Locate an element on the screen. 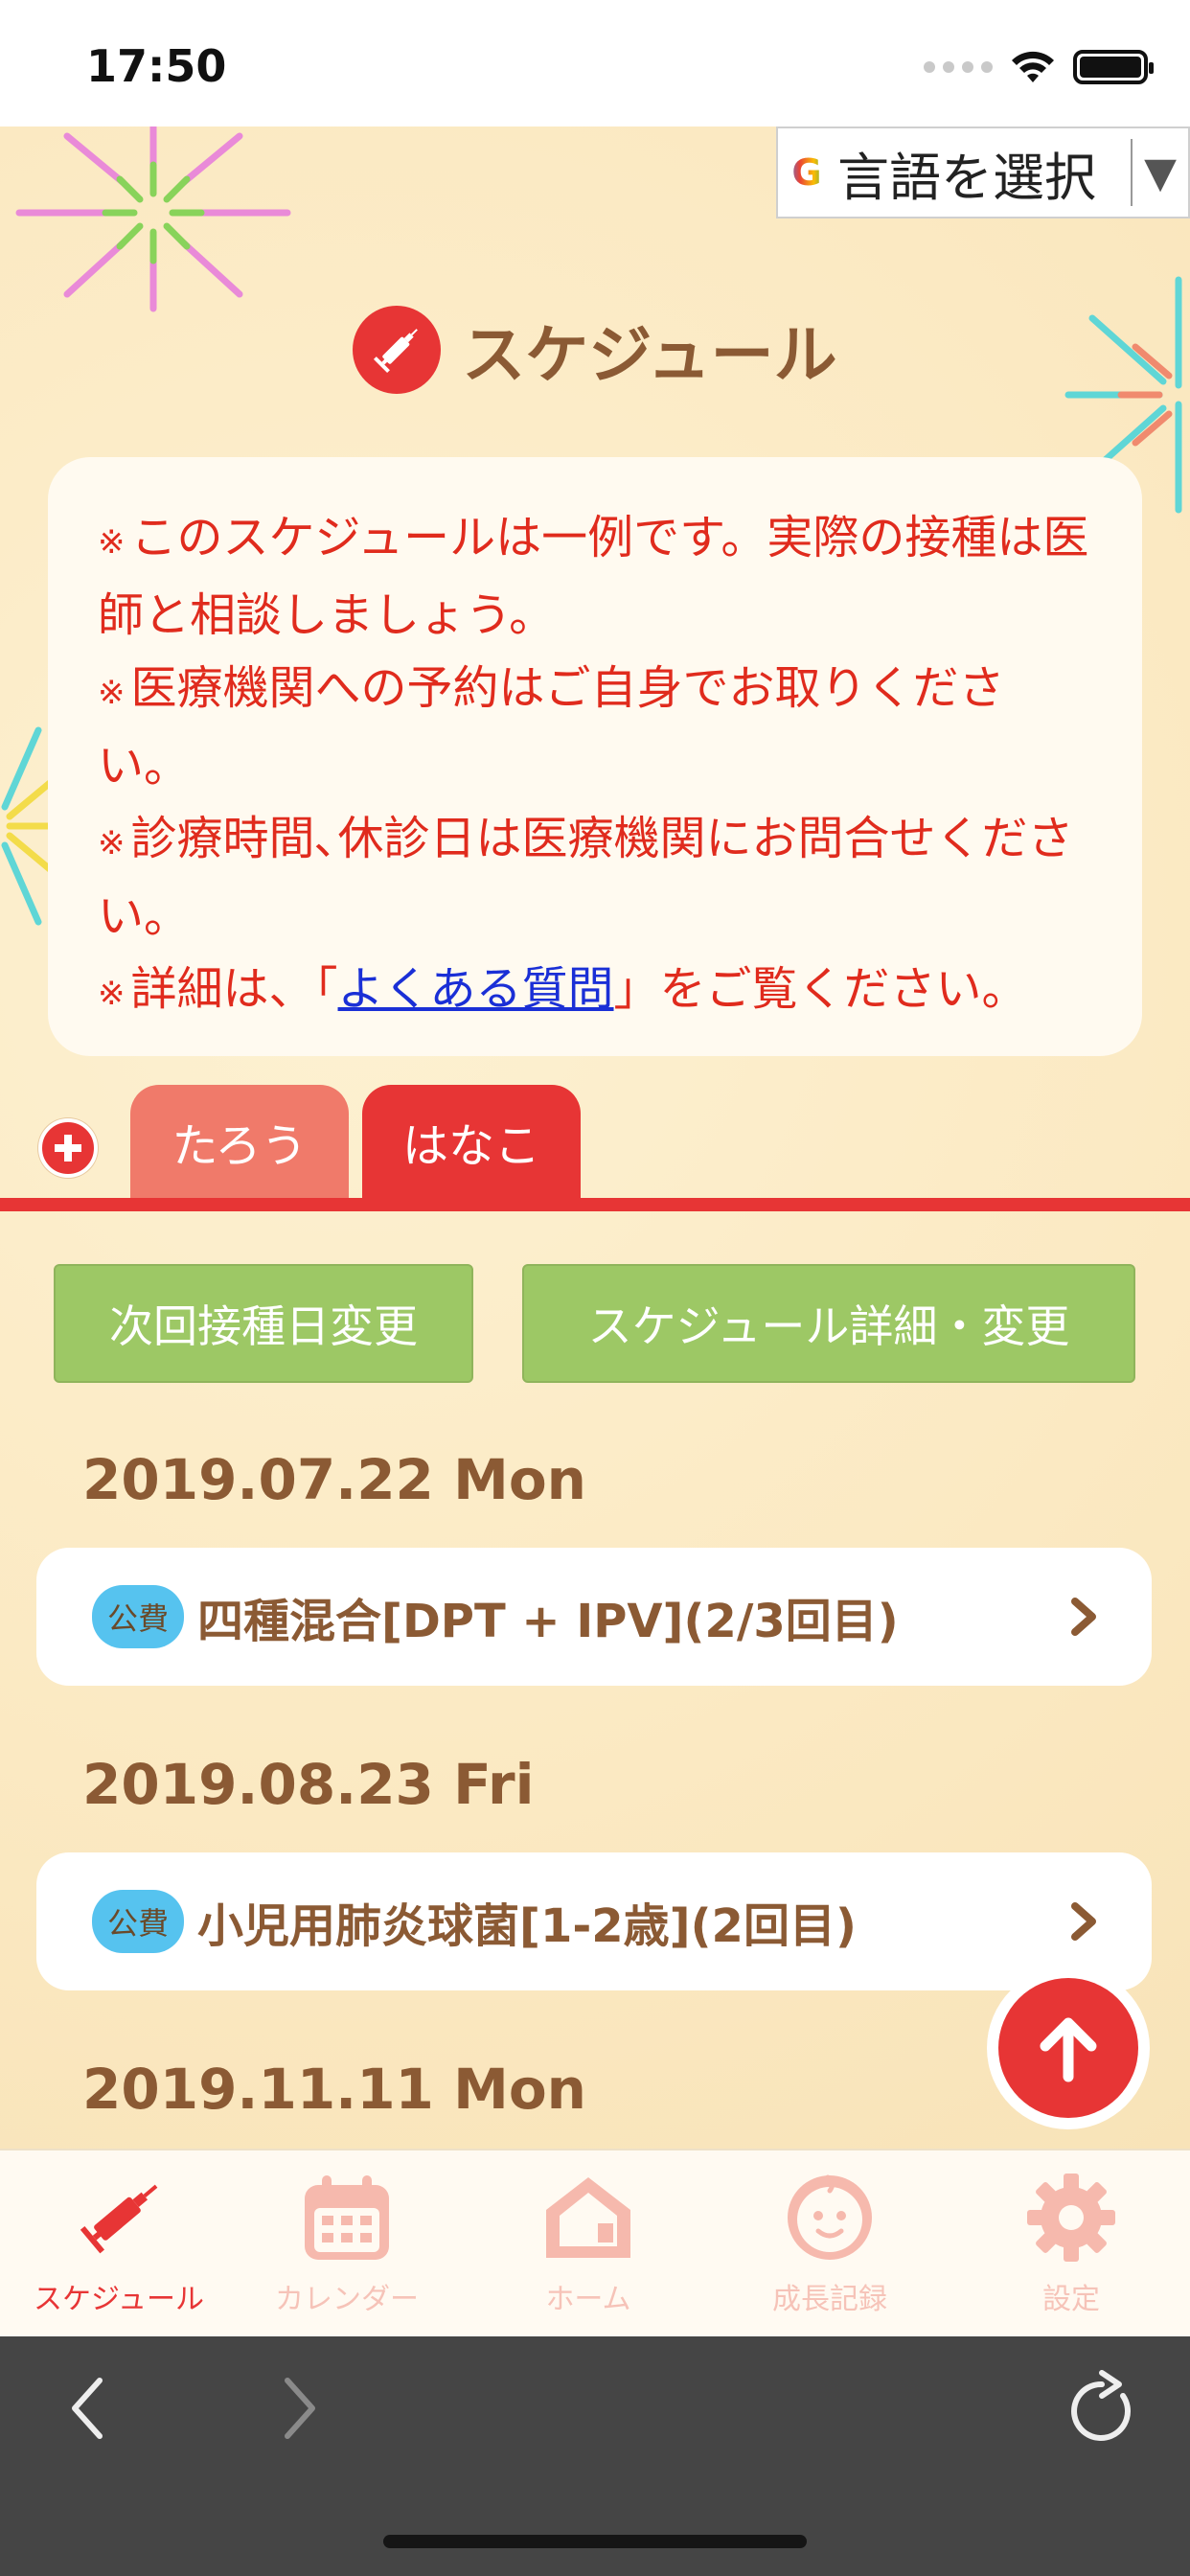 The width and height of the screenshot is (1190, 2576). page-header: スケジュール is located at coordinates (595, 350).